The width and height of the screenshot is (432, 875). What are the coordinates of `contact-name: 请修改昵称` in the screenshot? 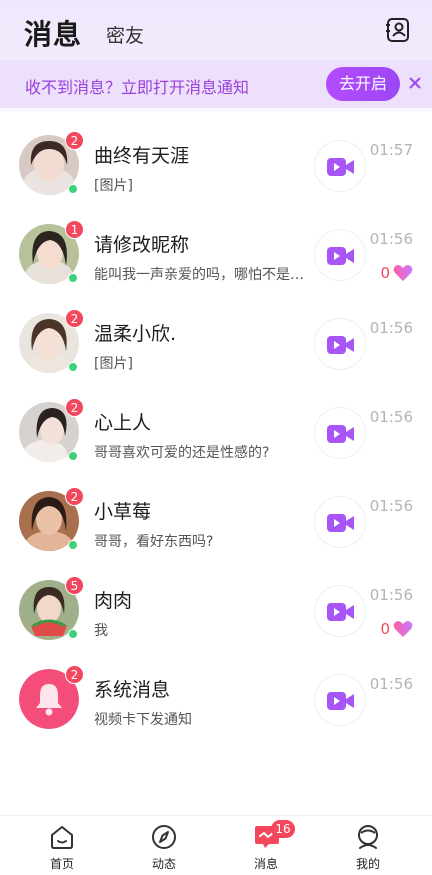 It's located at (142, 245).